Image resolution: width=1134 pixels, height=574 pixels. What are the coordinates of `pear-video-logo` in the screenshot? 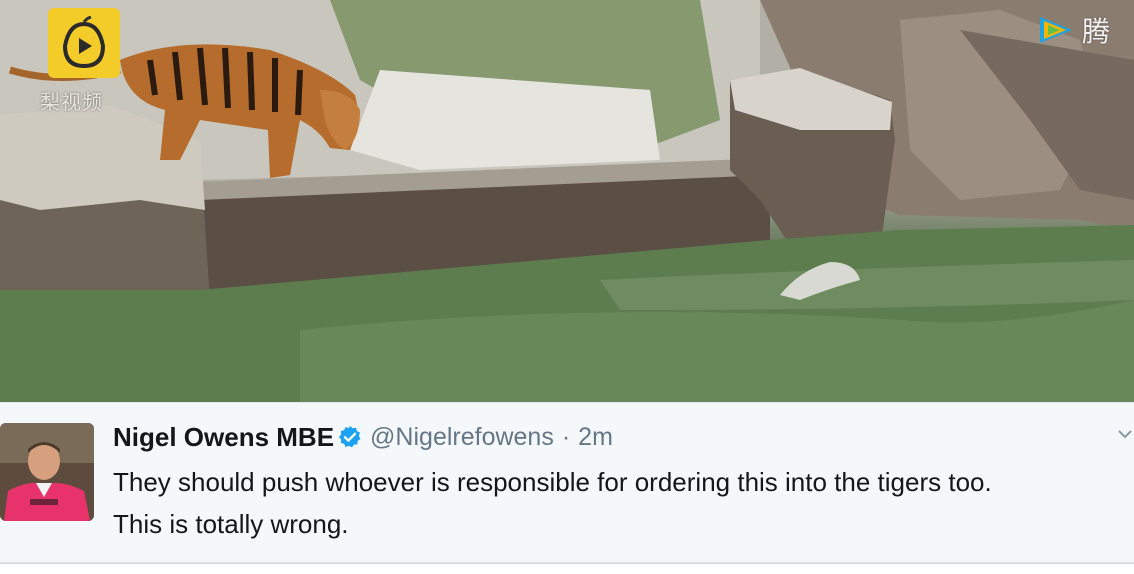 It's located at (84, 43).